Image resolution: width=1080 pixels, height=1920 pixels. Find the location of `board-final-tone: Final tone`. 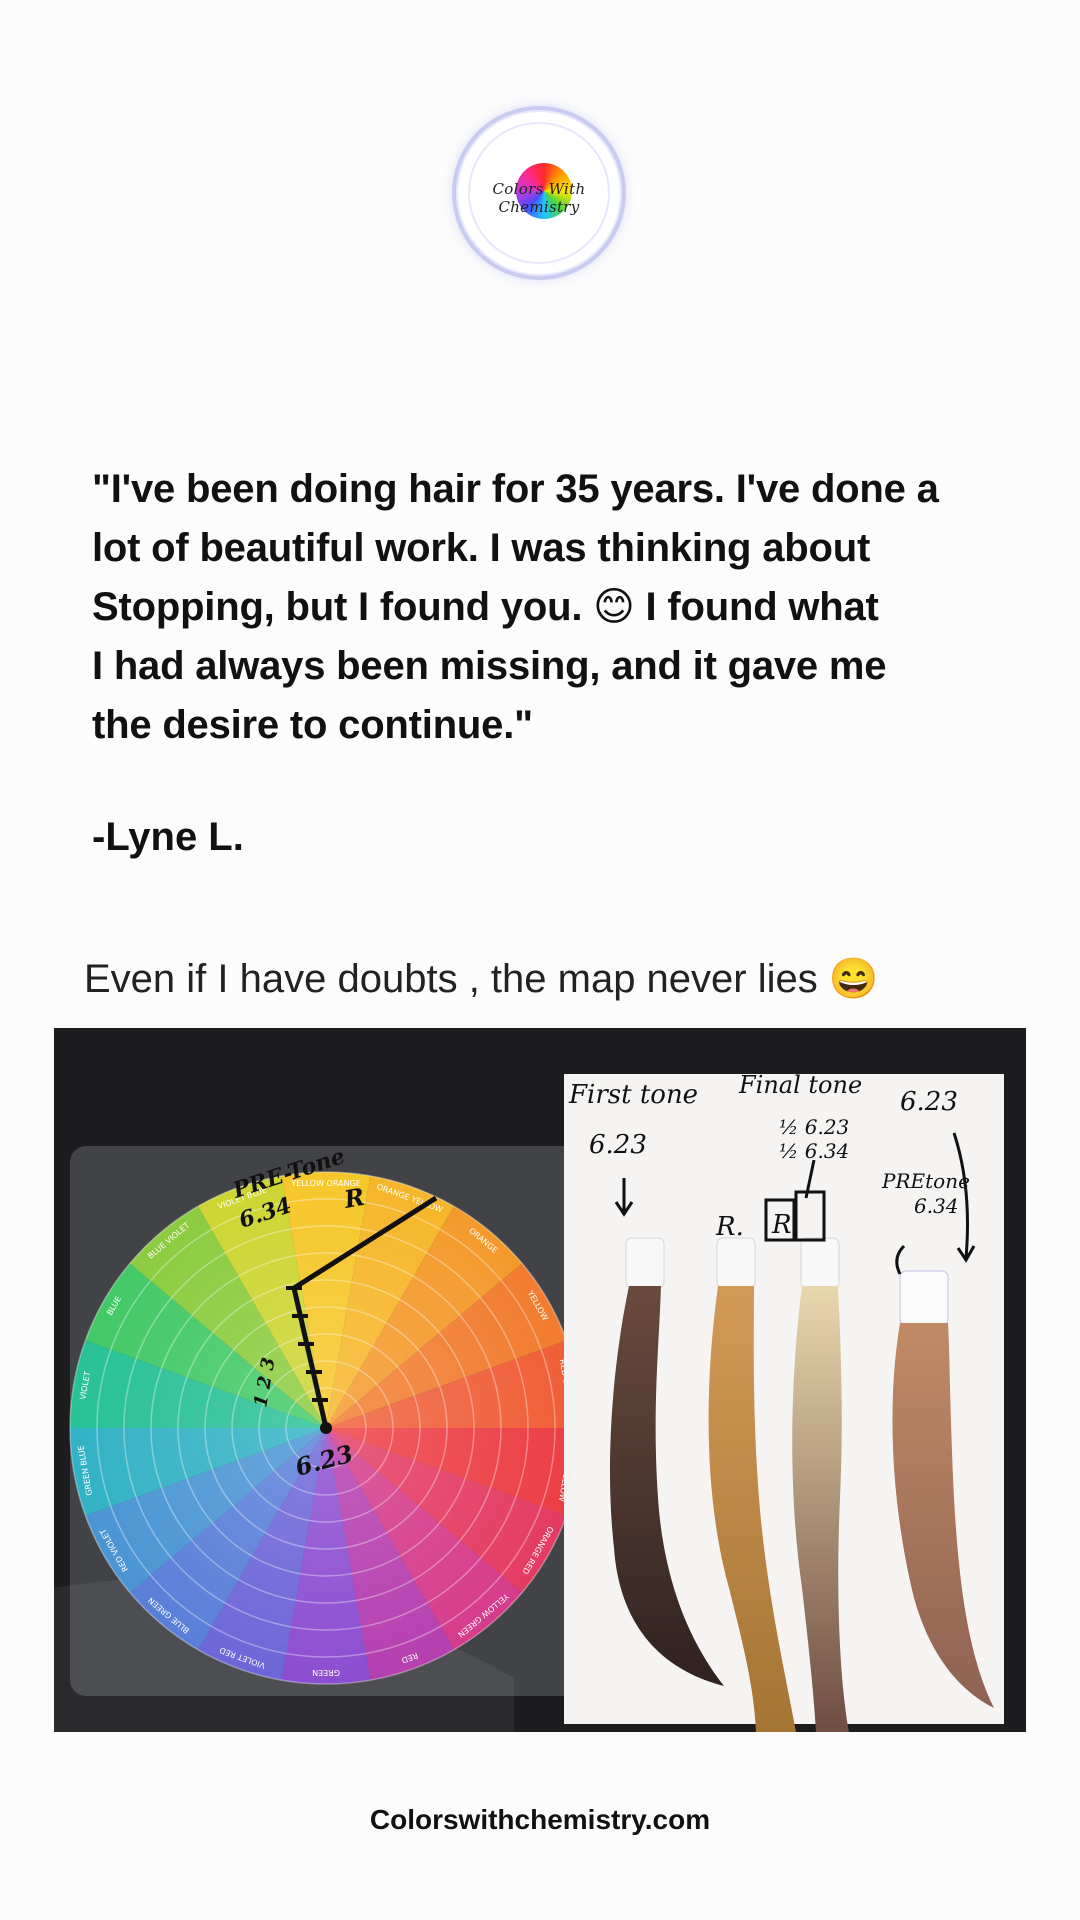

board-final-tone: Final tone is located at coordinates (800, 1085).